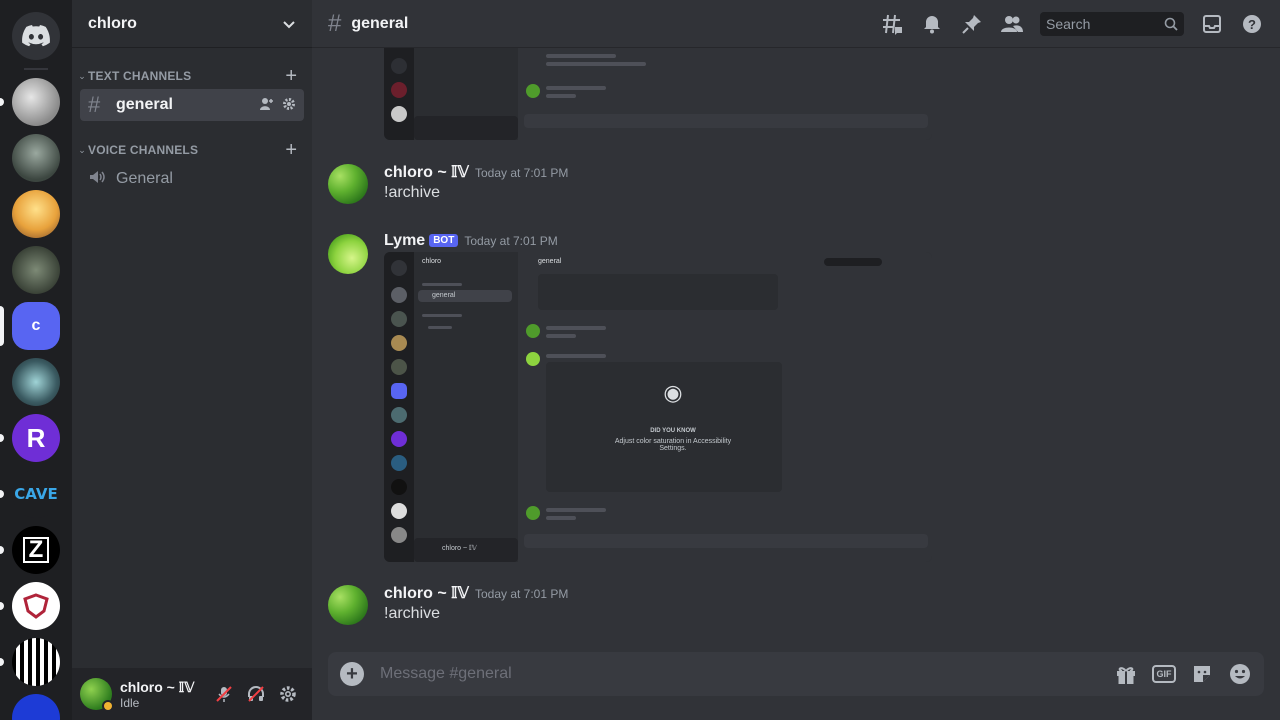 This screenshot has height=720, width=1280. I want to click on user-info: chloro ~ 𝕀𝕍 Idle, so click(164, 694).